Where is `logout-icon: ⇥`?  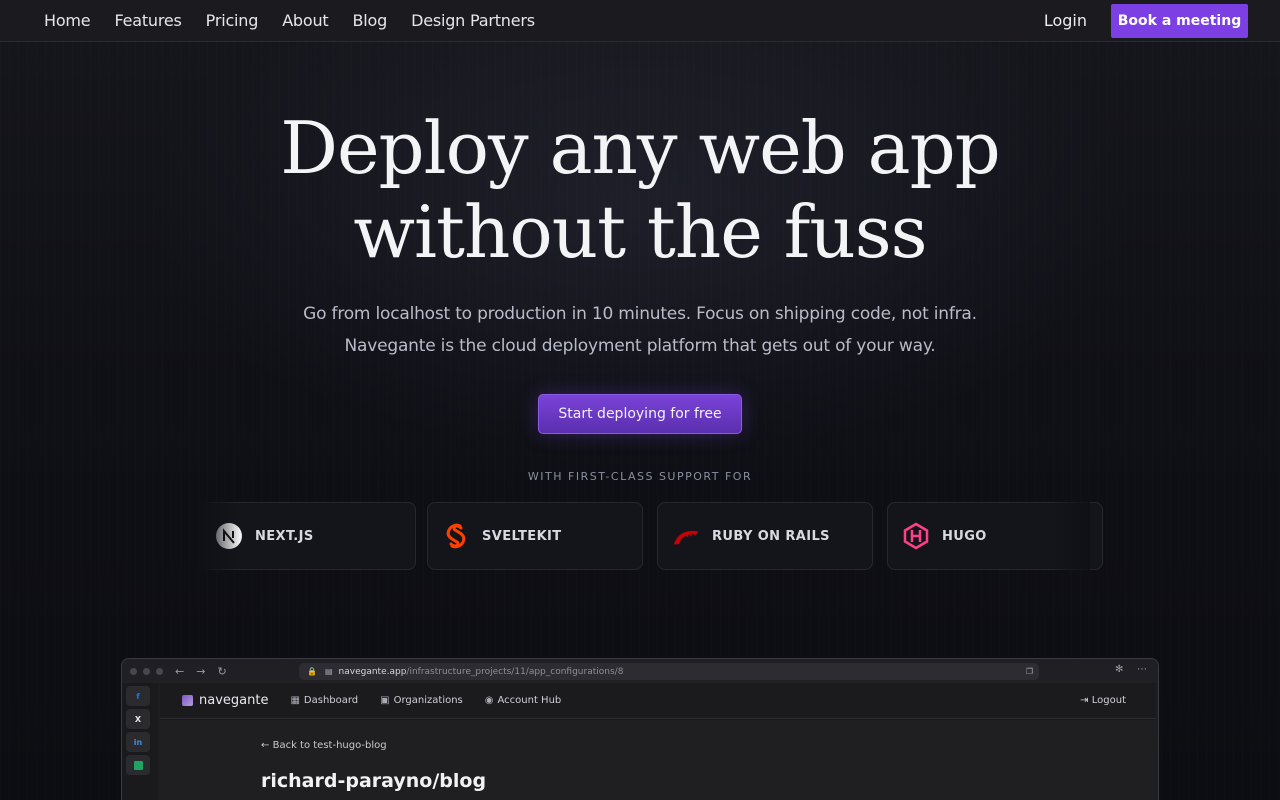
logout-icon: ⇥ is located at coordinates (1084, 700).